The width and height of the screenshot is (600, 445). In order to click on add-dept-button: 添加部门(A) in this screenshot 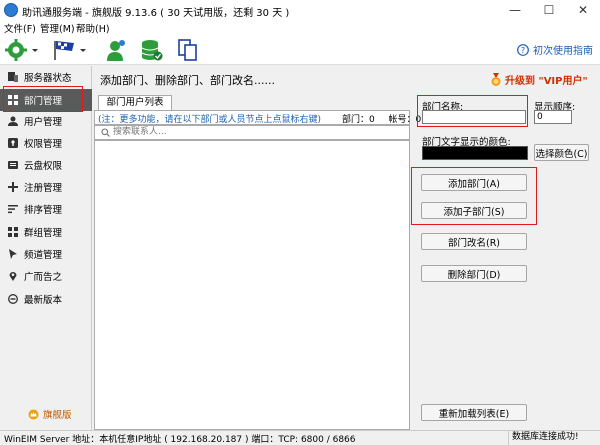, I will do `click(474, 182)`.